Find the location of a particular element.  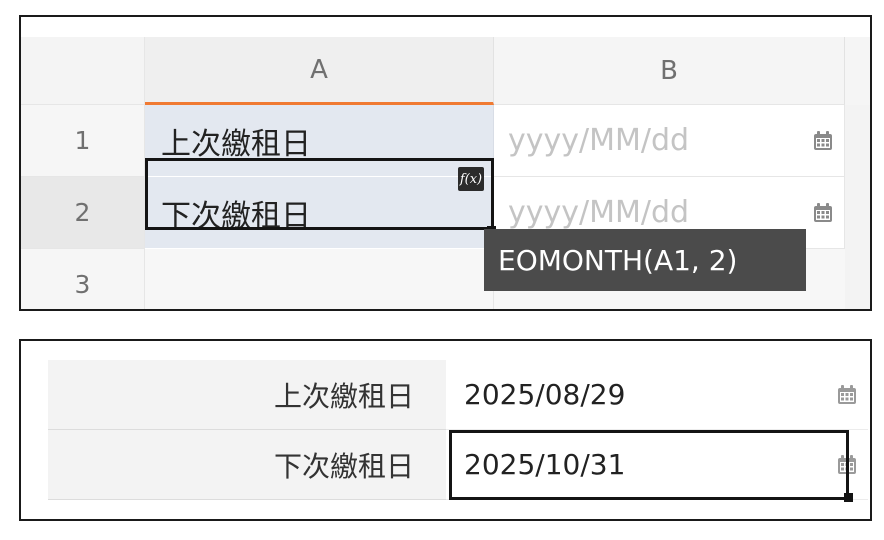

row-header-1: 1 is located at coordinates (83, 141).